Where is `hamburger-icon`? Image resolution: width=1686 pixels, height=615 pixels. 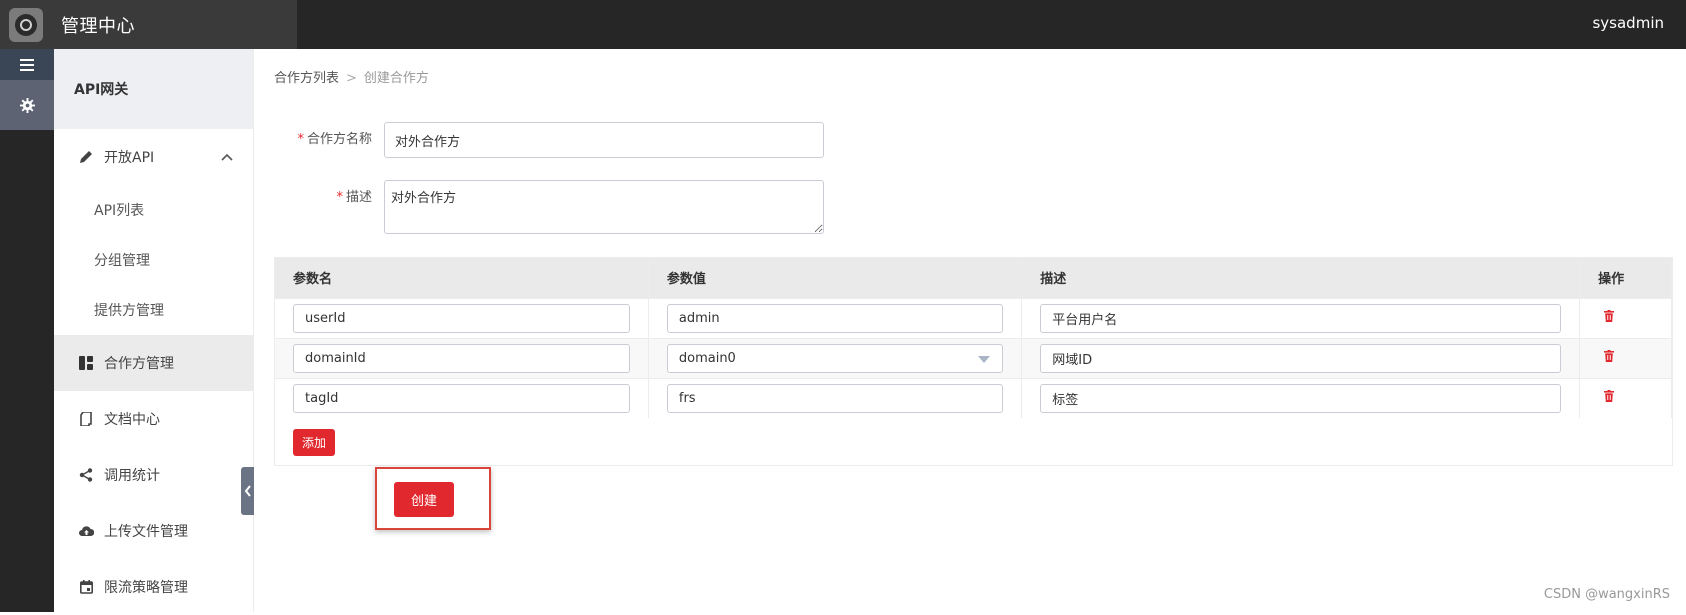
hamburger-icon is located at coordinates (27, 64).